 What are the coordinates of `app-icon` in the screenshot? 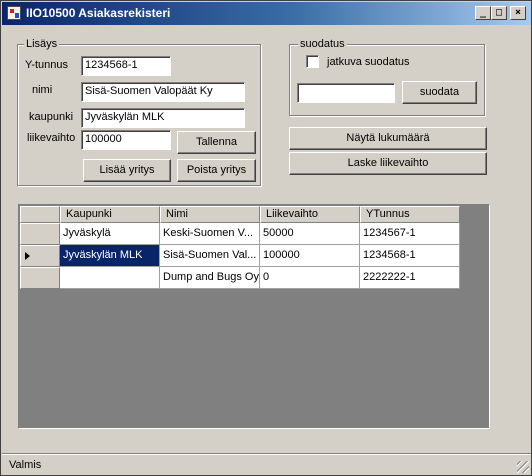 It's located at (14, 13).